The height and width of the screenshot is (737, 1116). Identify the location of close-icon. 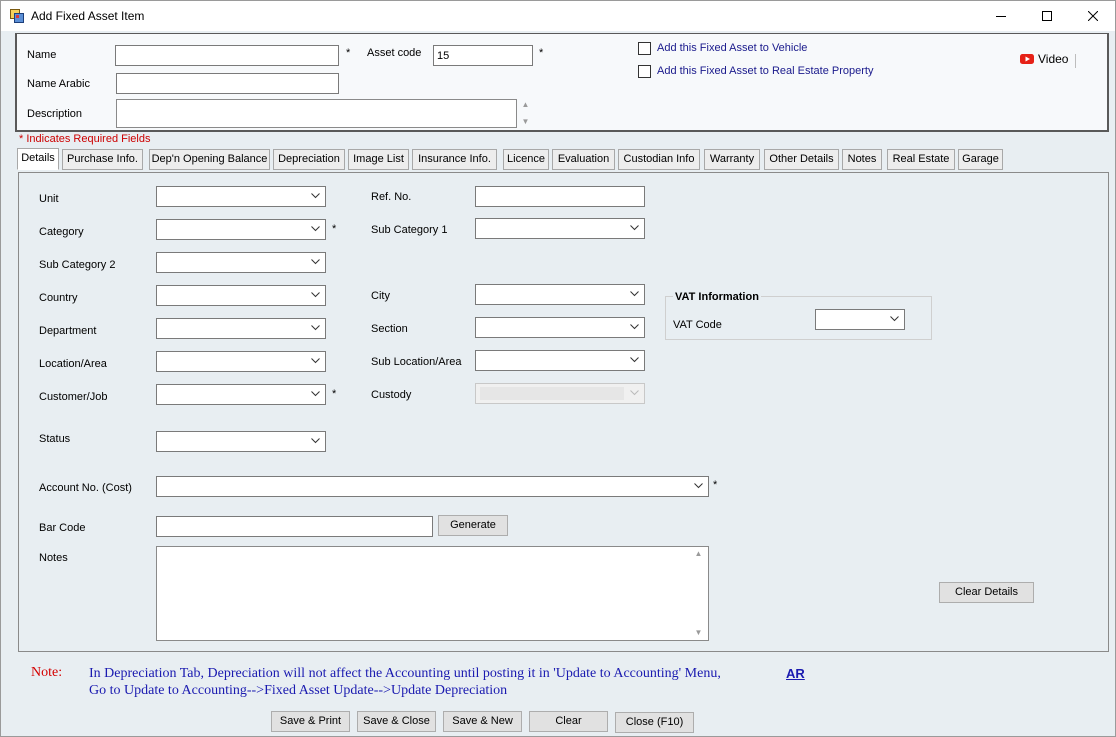
(1093, 16).